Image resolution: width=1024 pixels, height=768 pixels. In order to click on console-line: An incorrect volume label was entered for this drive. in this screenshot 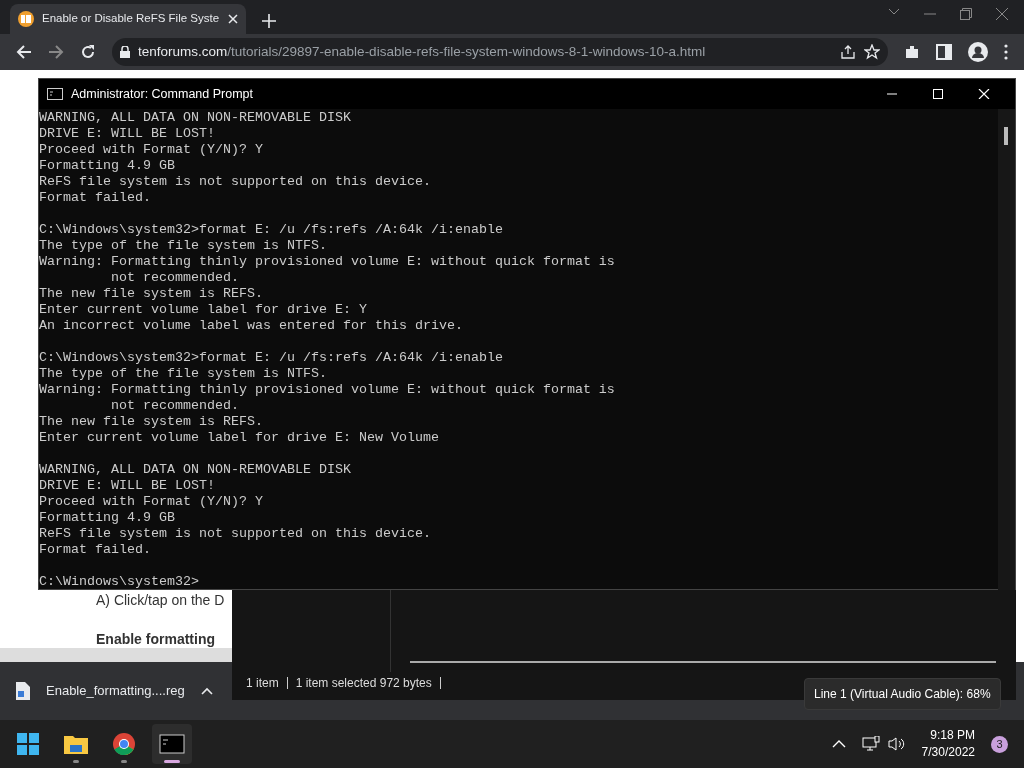, I will do `click(251, 326)`.